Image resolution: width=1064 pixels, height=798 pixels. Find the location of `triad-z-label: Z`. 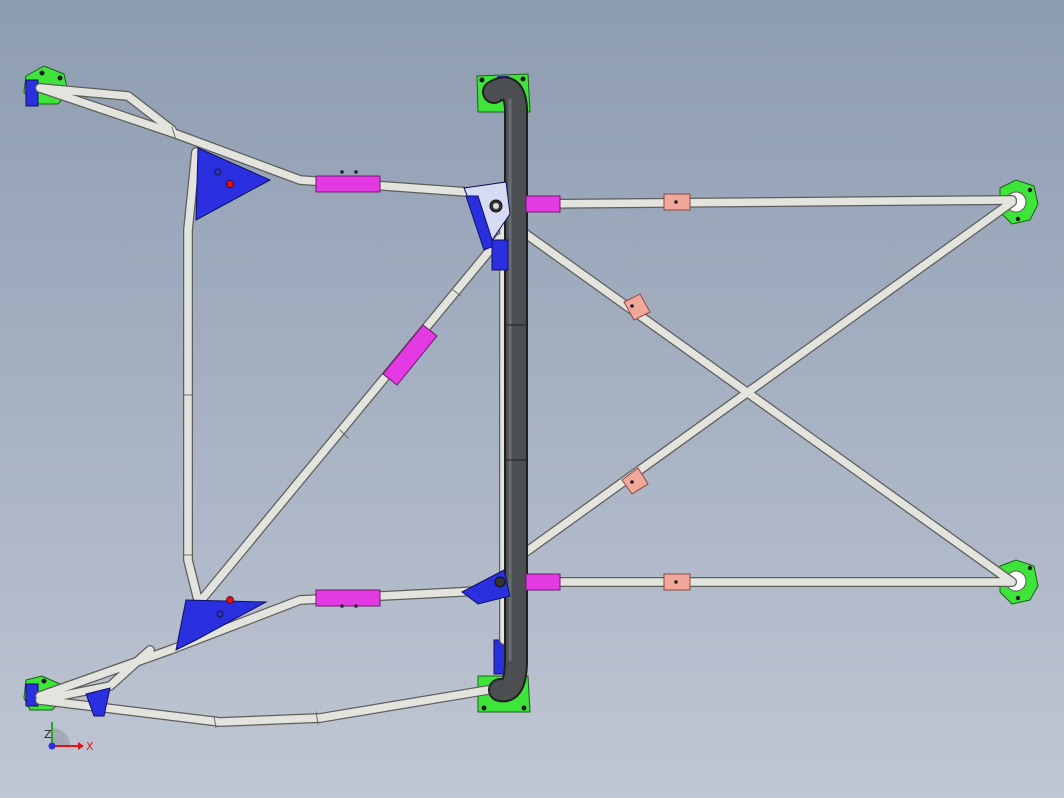

triad-z-label: Z is located at coordinates (48, 734).